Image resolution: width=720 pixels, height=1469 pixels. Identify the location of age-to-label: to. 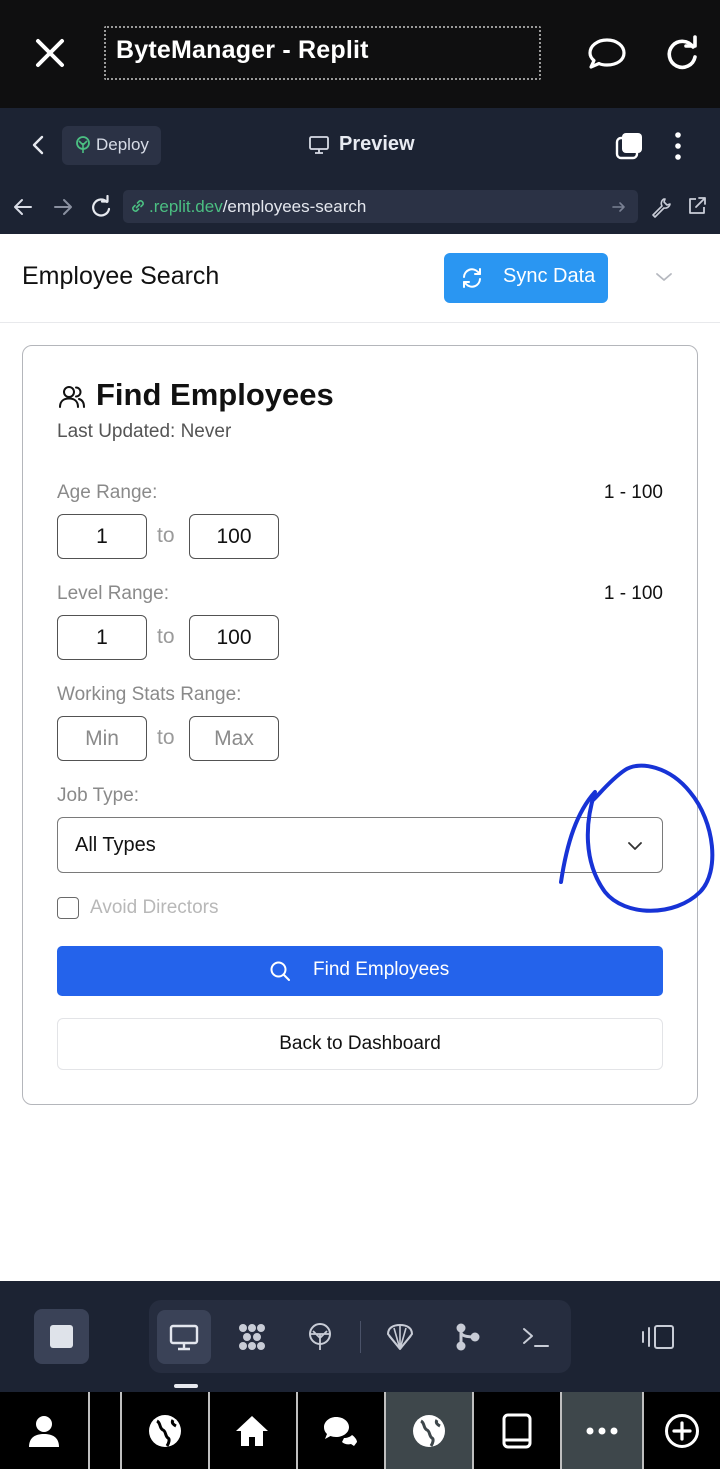
(166, 535).